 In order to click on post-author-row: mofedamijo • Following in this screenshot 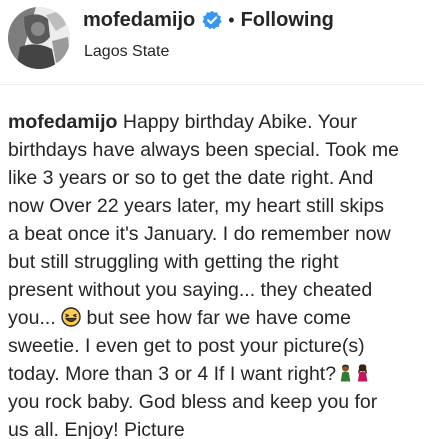, I will do `click(208, 20)`.